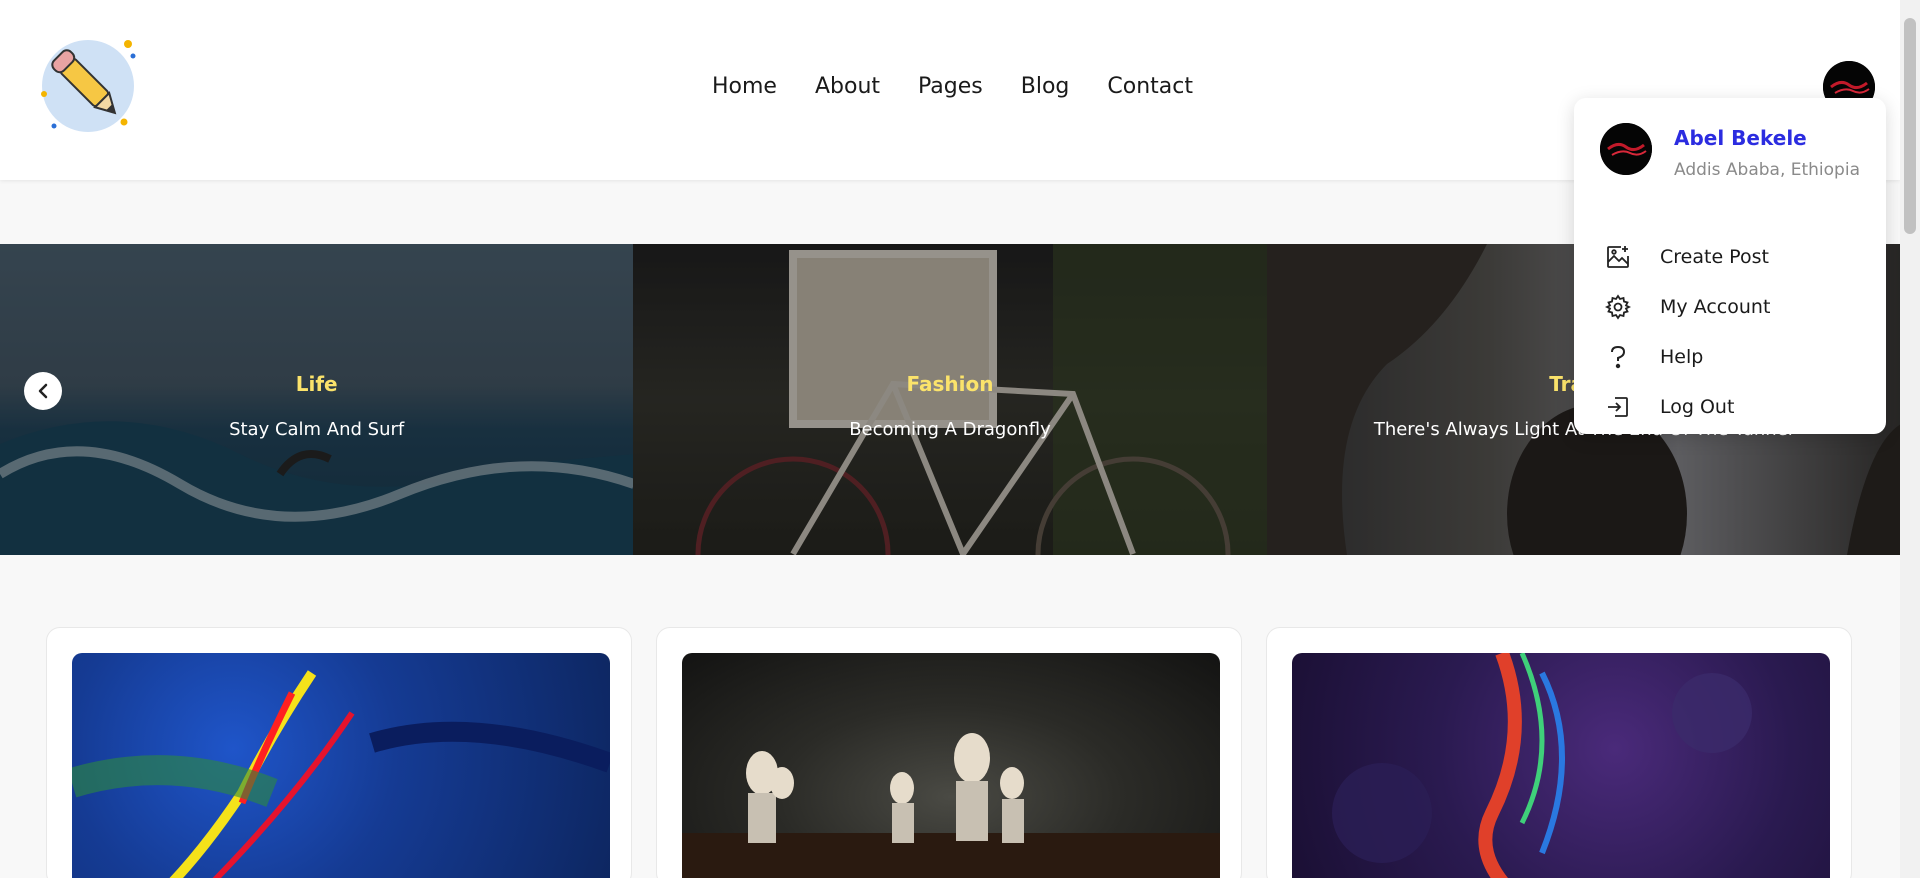 This screenshot has width=1920, height=878. What do you see at coordinates (1618, 257) in the screenshot?
I see `image-plus-icon` at bounding box center [1618, 257].